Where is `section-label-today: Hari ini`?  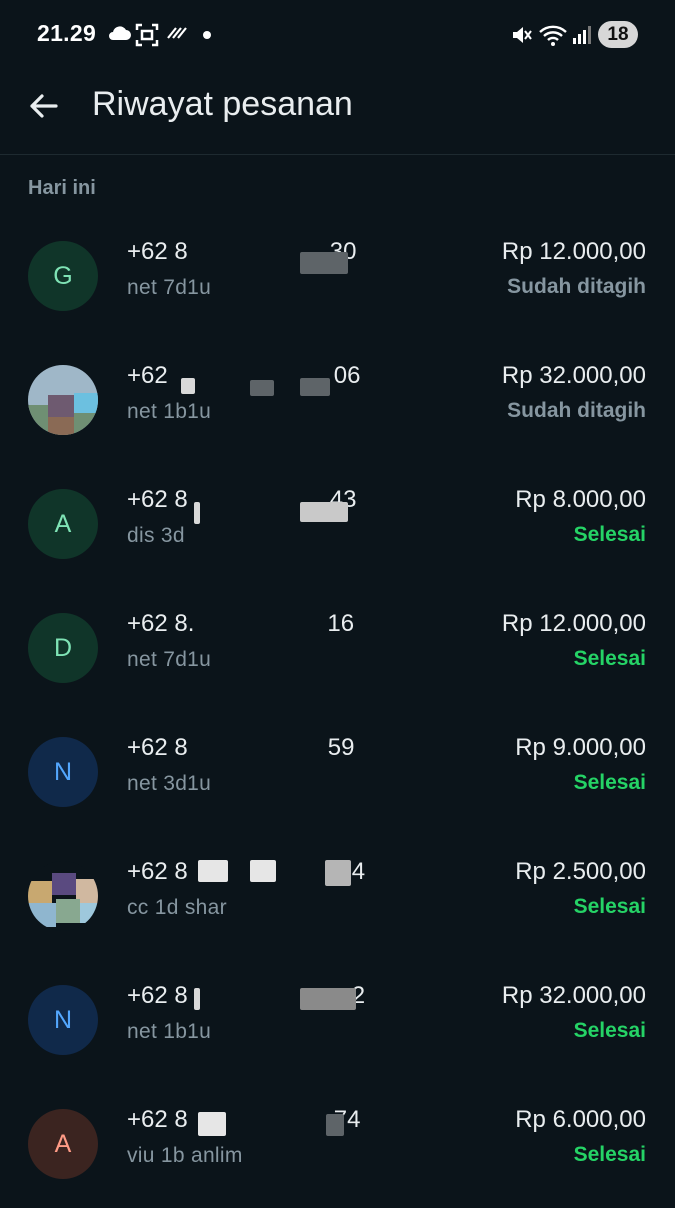 section-label-today: Hari ini is located at coordinates (62, 188).